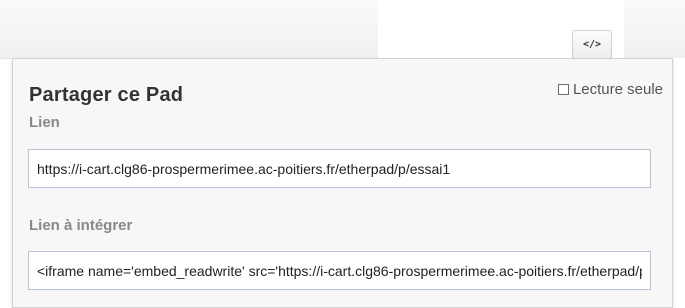 The width and height of the screenshot is (685, 308). Describe the element at coordinates (563, 89) in the screenshot. I see `readonly-checkbox` at that location.